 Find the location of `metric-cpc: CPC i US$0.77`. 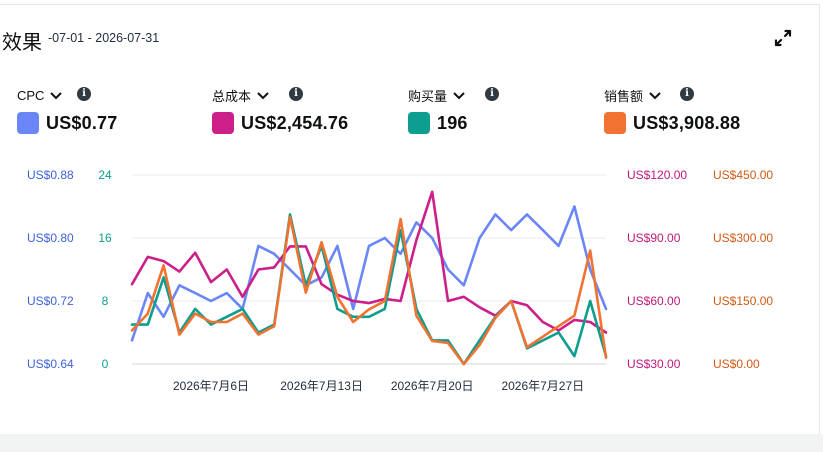

metric-cpc: CPC i US$0.77 is located at coordinates (107, 111).